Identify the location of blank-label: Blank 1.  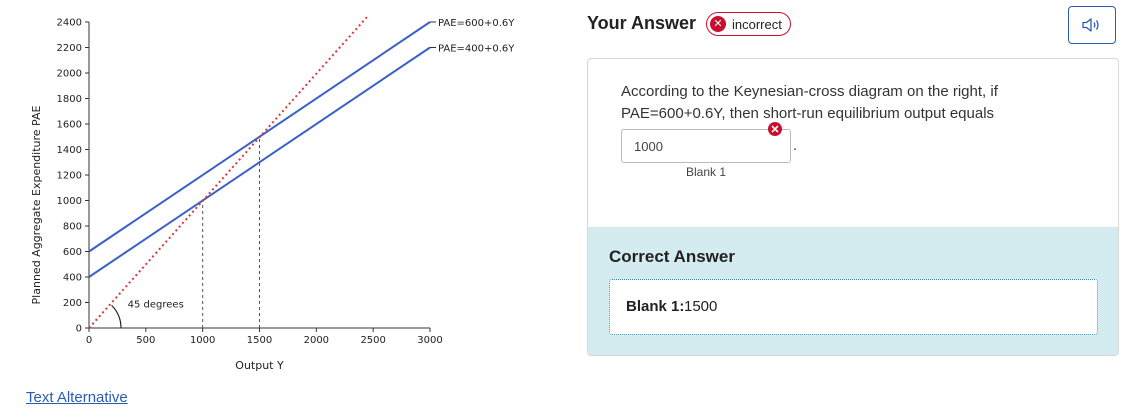
(706, 172).